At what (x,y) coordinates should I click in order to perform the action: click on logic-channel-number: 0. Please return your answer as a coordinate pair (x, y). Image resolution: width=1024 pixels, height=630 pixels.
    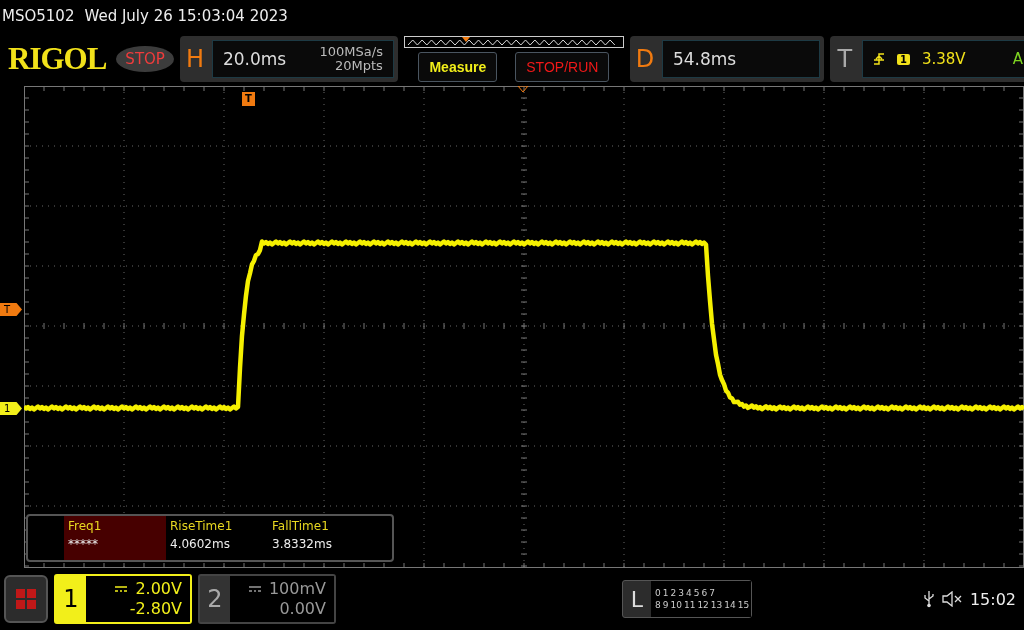
    Looking at the image, I should click on (658, 593).